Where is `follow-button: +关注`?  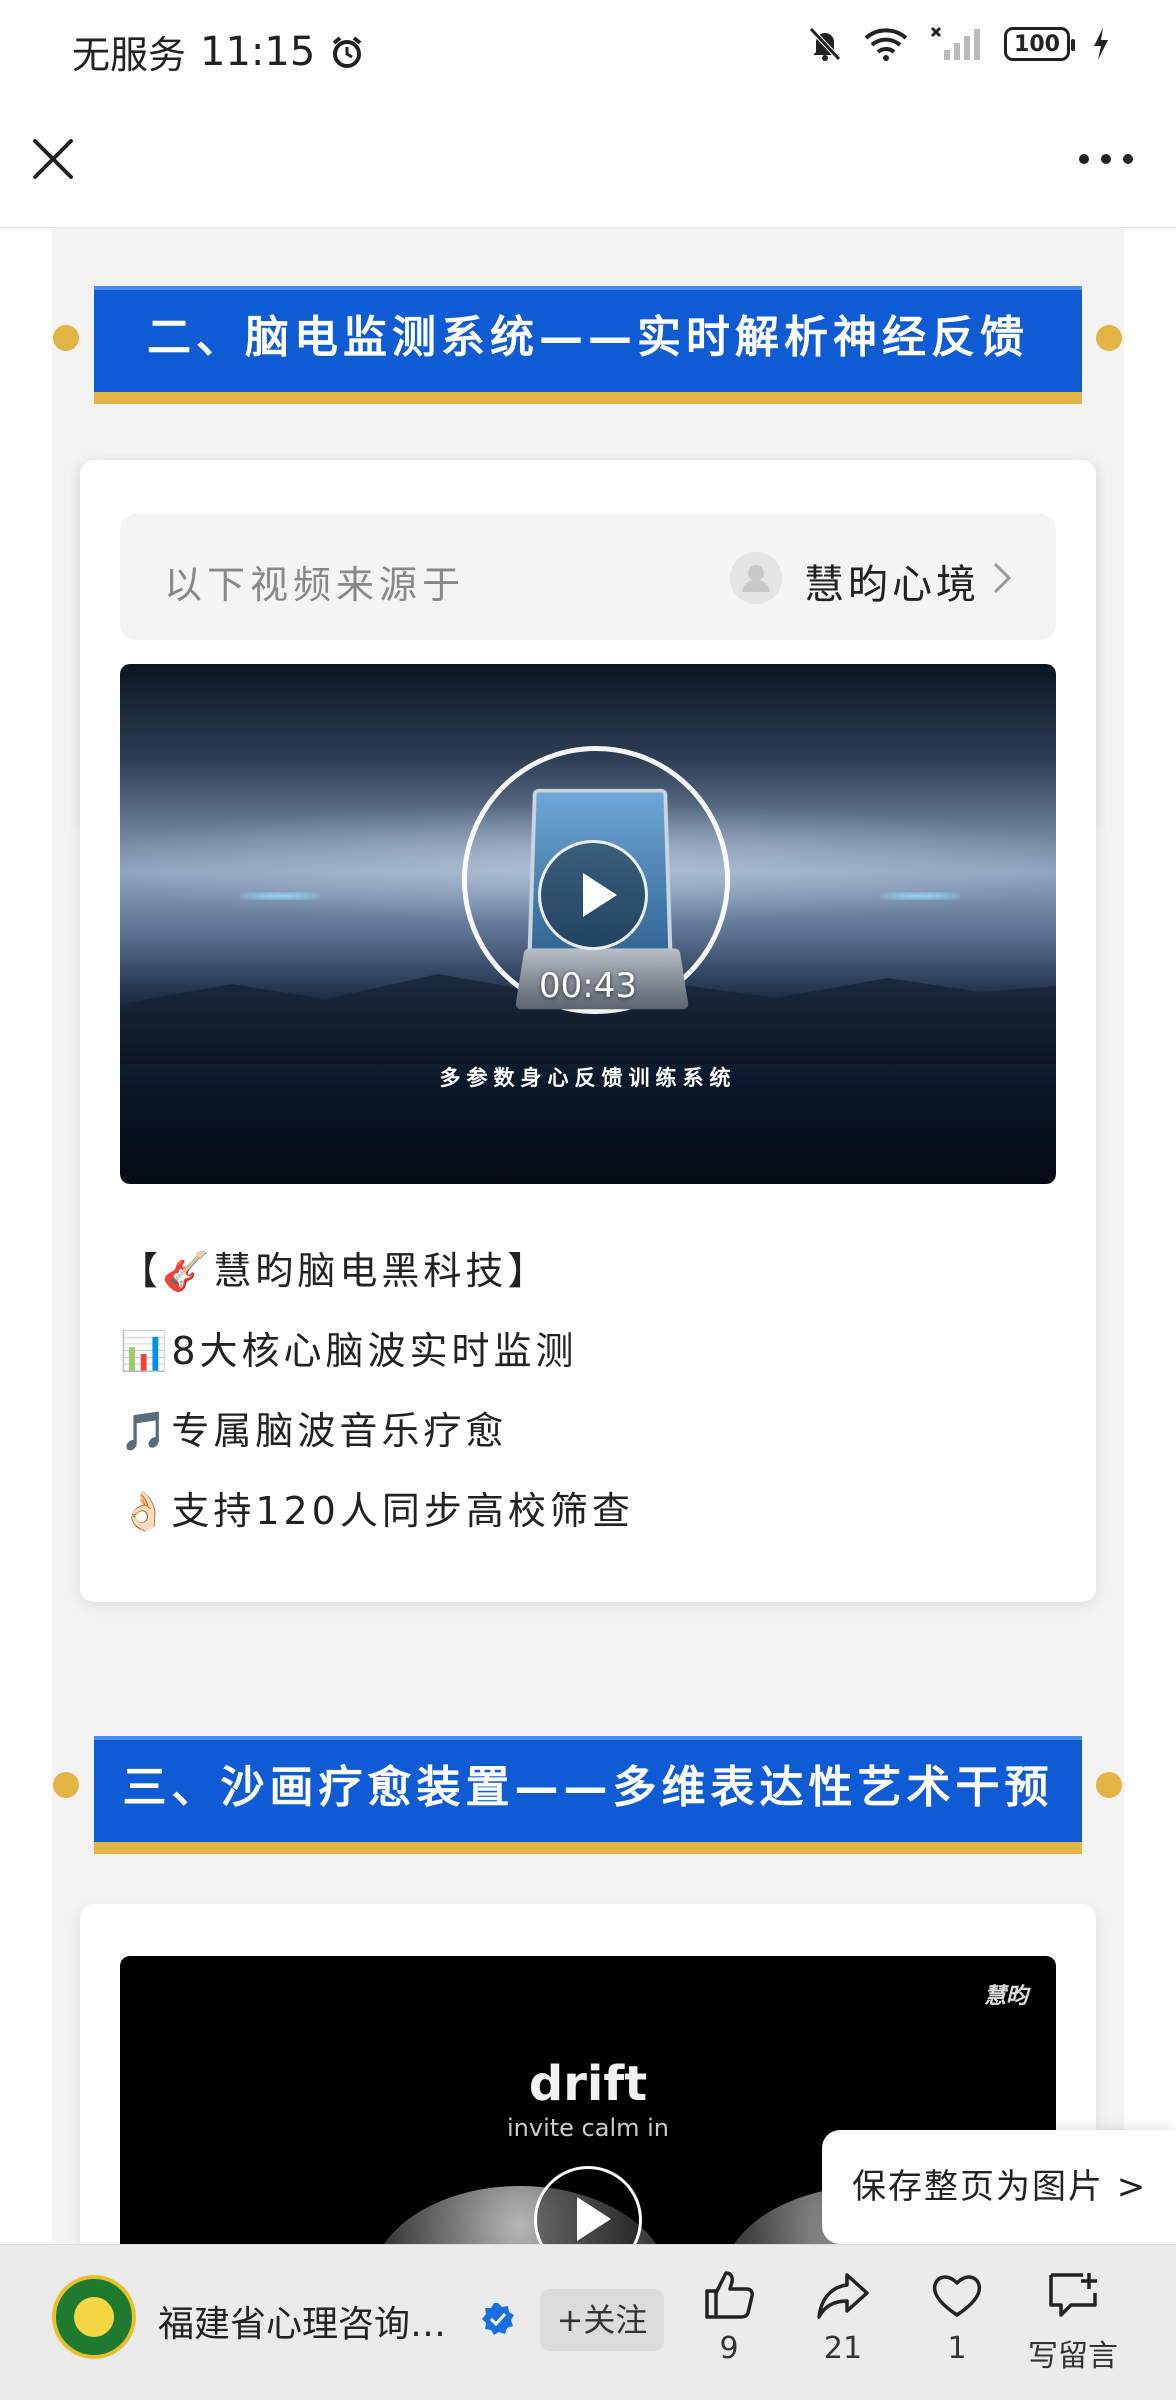 follow-button: +关注 is located at coordinates (602, 2320).